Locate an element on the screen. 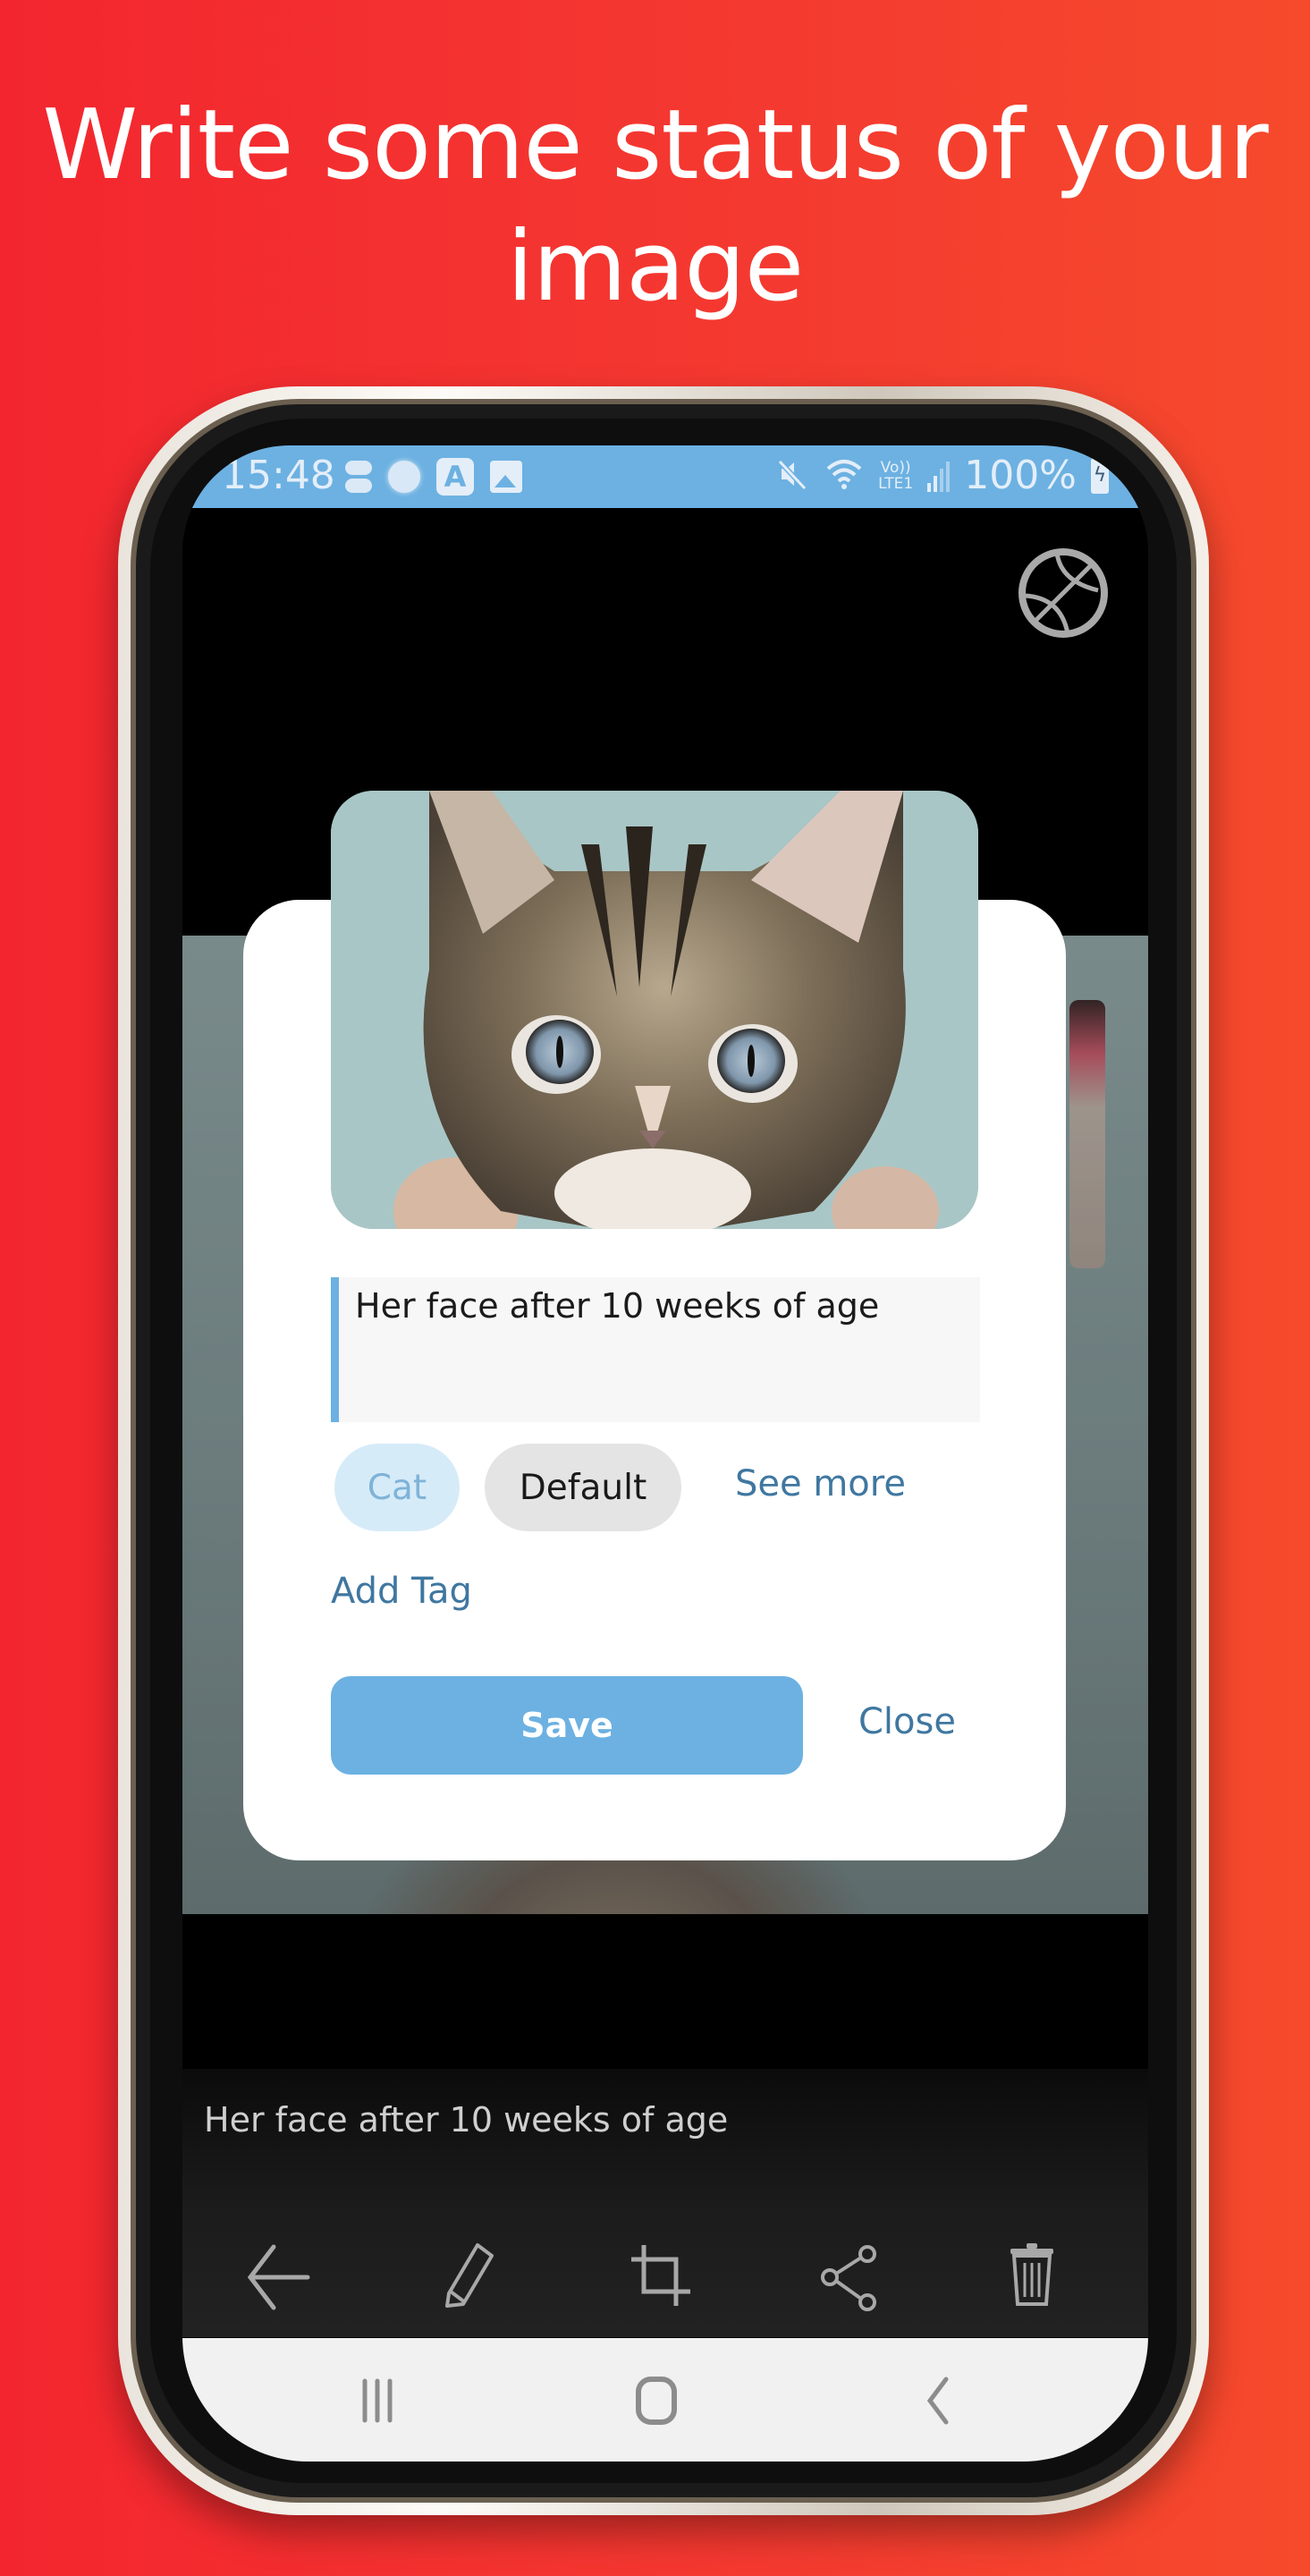  back-button is located at coordinates (277, 2275).